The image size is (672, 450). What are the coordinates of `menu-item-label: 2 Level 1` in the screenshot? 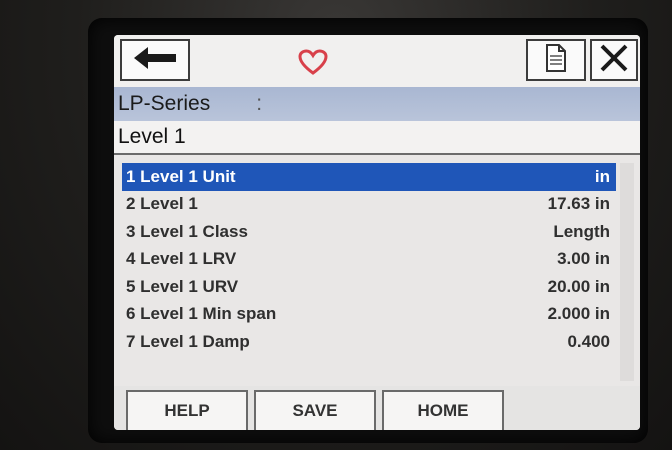 It's located at (162, 204).